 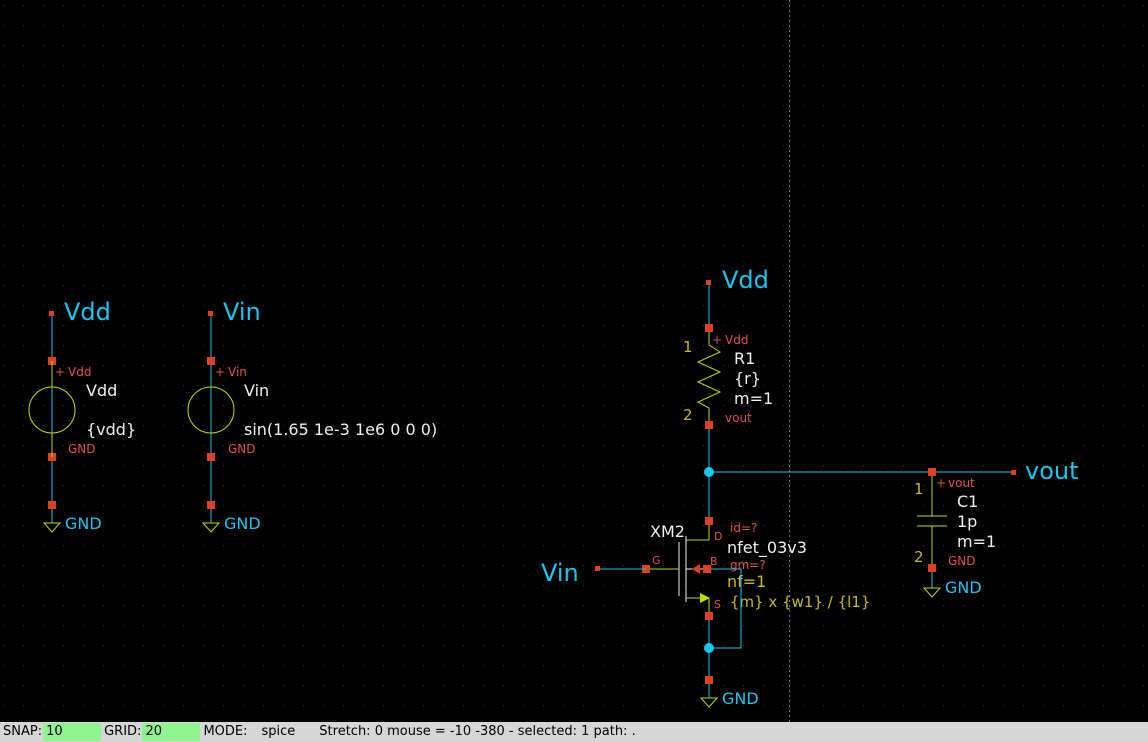 I want to click on pin-d: D, so click(x=718, y=536).